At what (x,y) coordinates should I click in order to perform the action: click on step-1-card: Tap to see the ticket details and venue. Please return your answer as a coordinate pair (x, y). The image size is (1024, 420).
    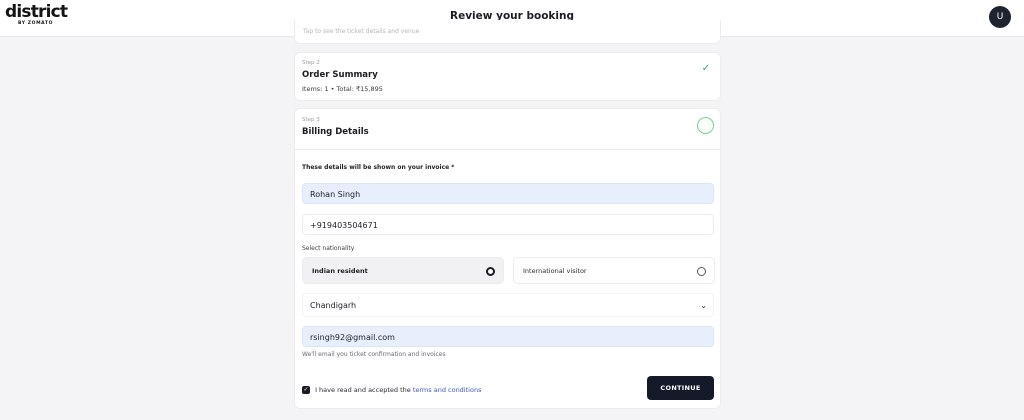
    Looking at the image, I should click on (507, 32).